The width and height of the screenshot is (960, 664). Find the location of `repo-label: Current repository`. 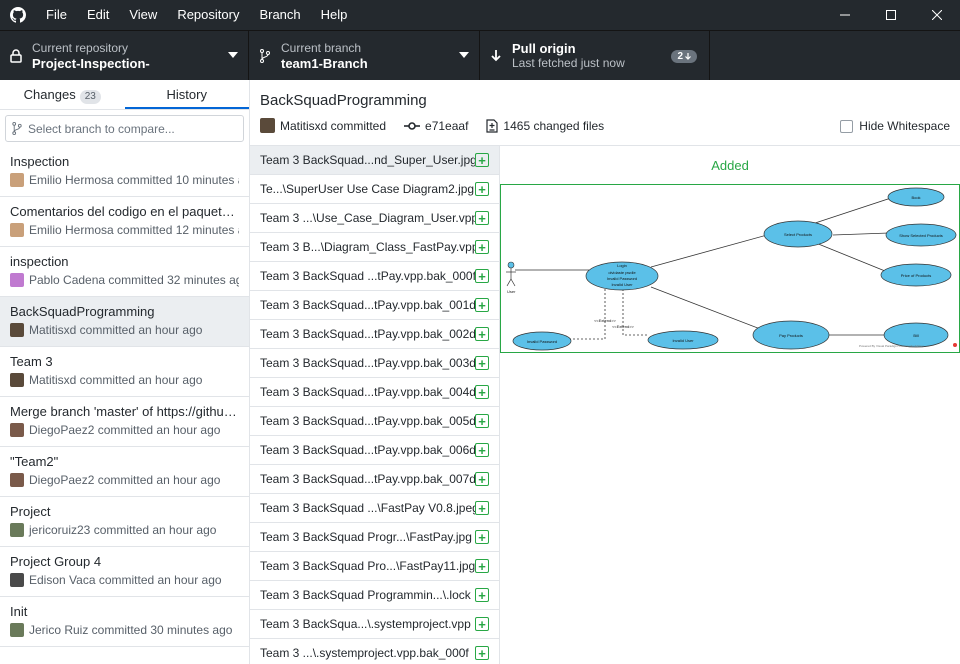

repo-label: Current repository is located at coordinates (80, 48).